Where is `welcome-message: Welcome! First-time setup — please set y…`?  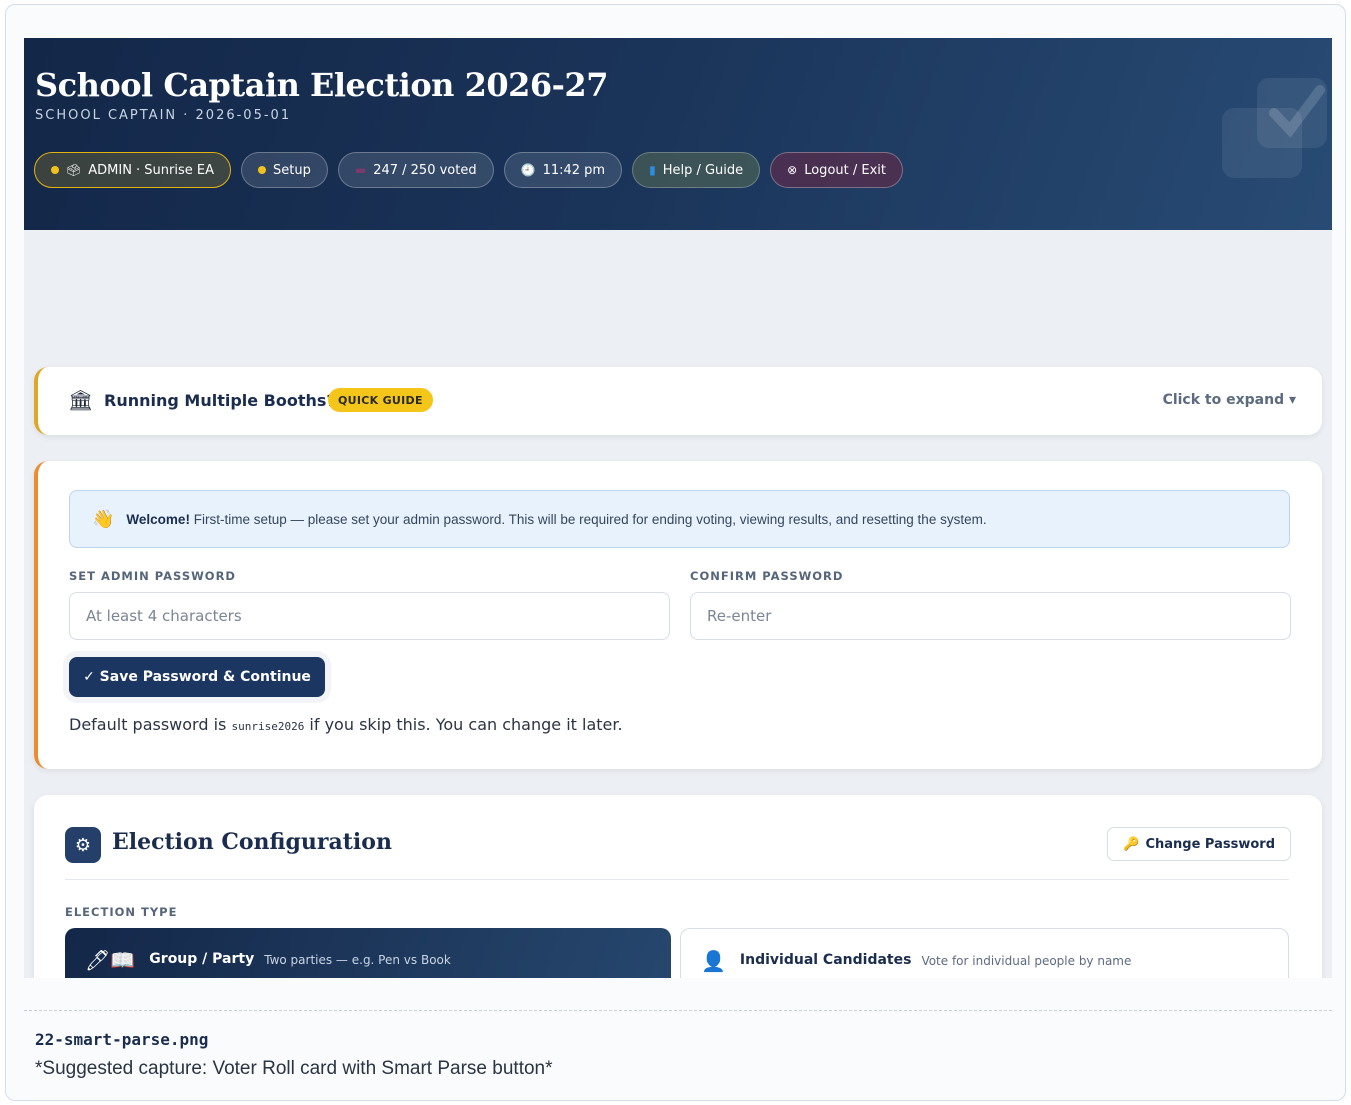 welcome-message: Welcome! First-time setup — please set y… is located at coordinates (556, 519).